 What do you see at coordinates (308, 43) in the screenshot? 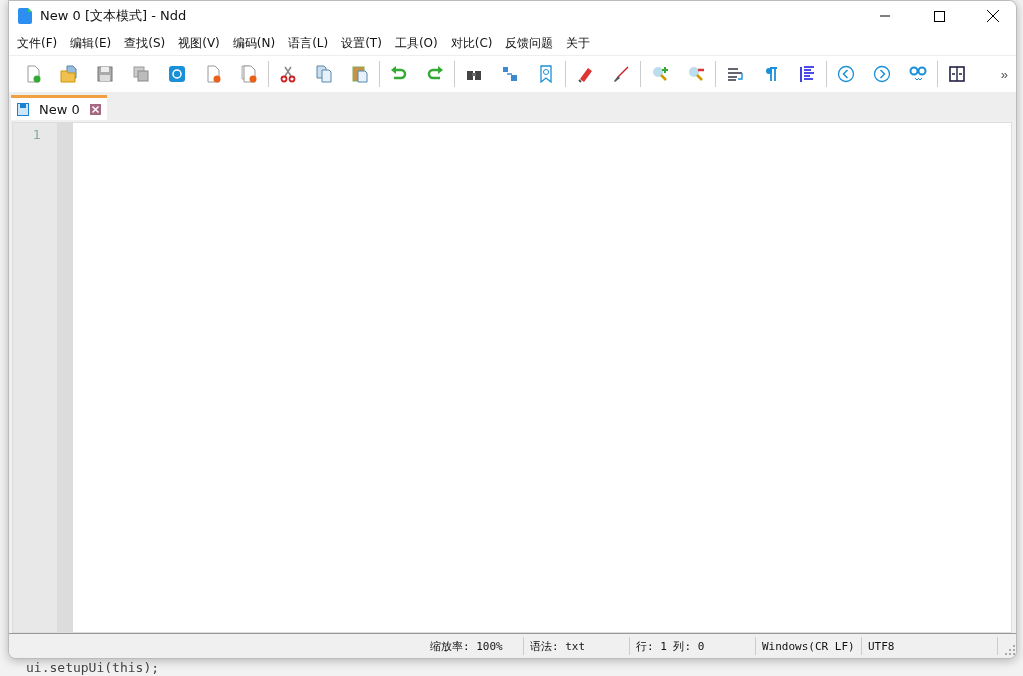
I see `menu-item: 语言(L)` at bounding box center [308, 43].